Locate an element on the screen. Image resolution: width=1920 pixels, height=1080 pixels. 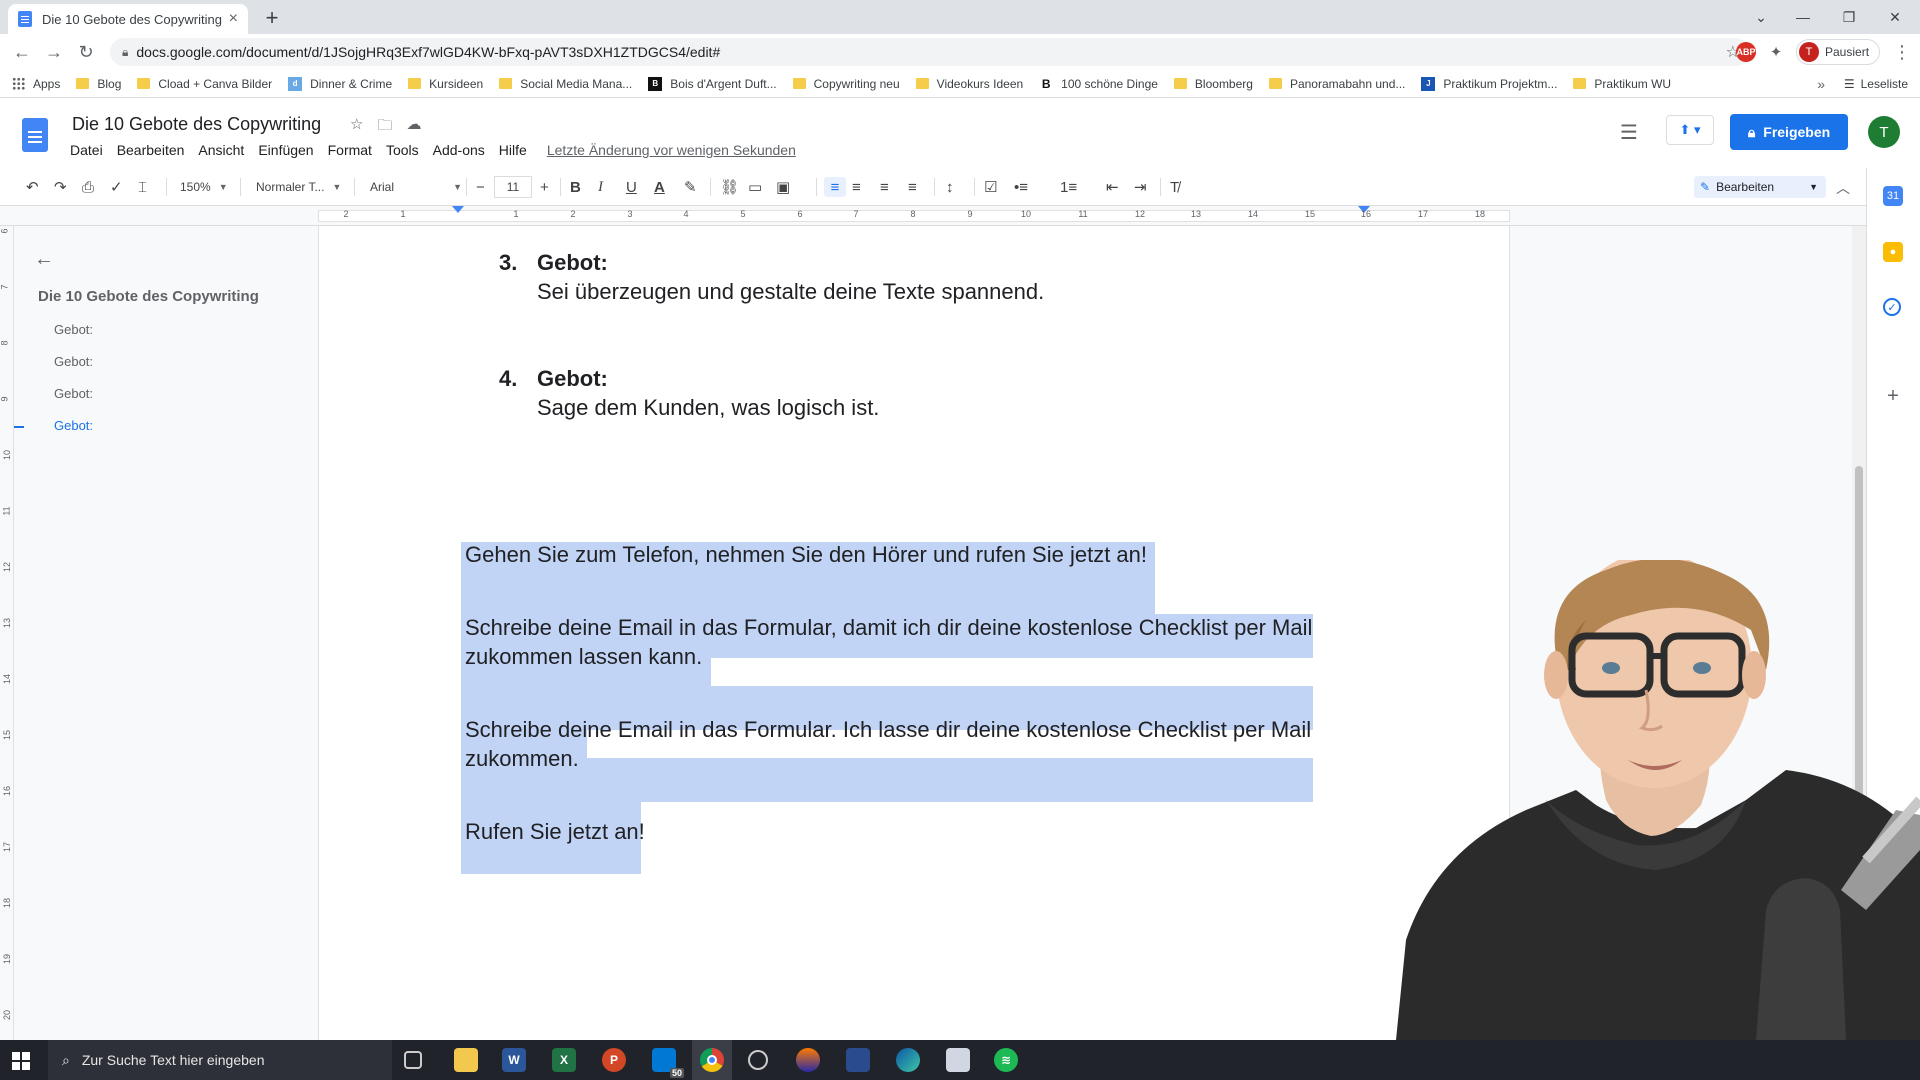
user-avatar: T is located at coordinates (1884, 132).